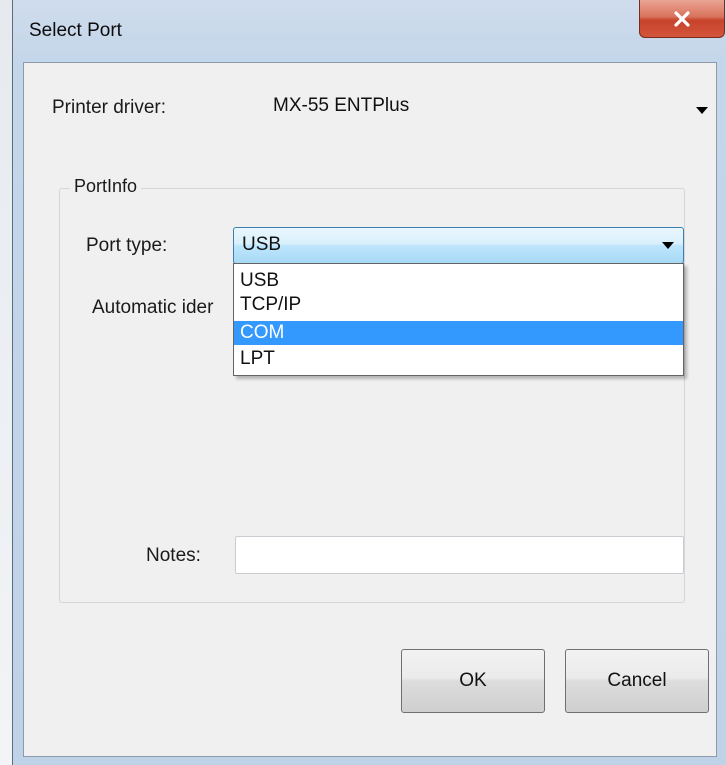 The width and height of the screenshot is (726, 765). What do you see at coordinates (369, 31) in the screenshot?
I see `title-bar: Select Port` at bounding box center [369, 31].